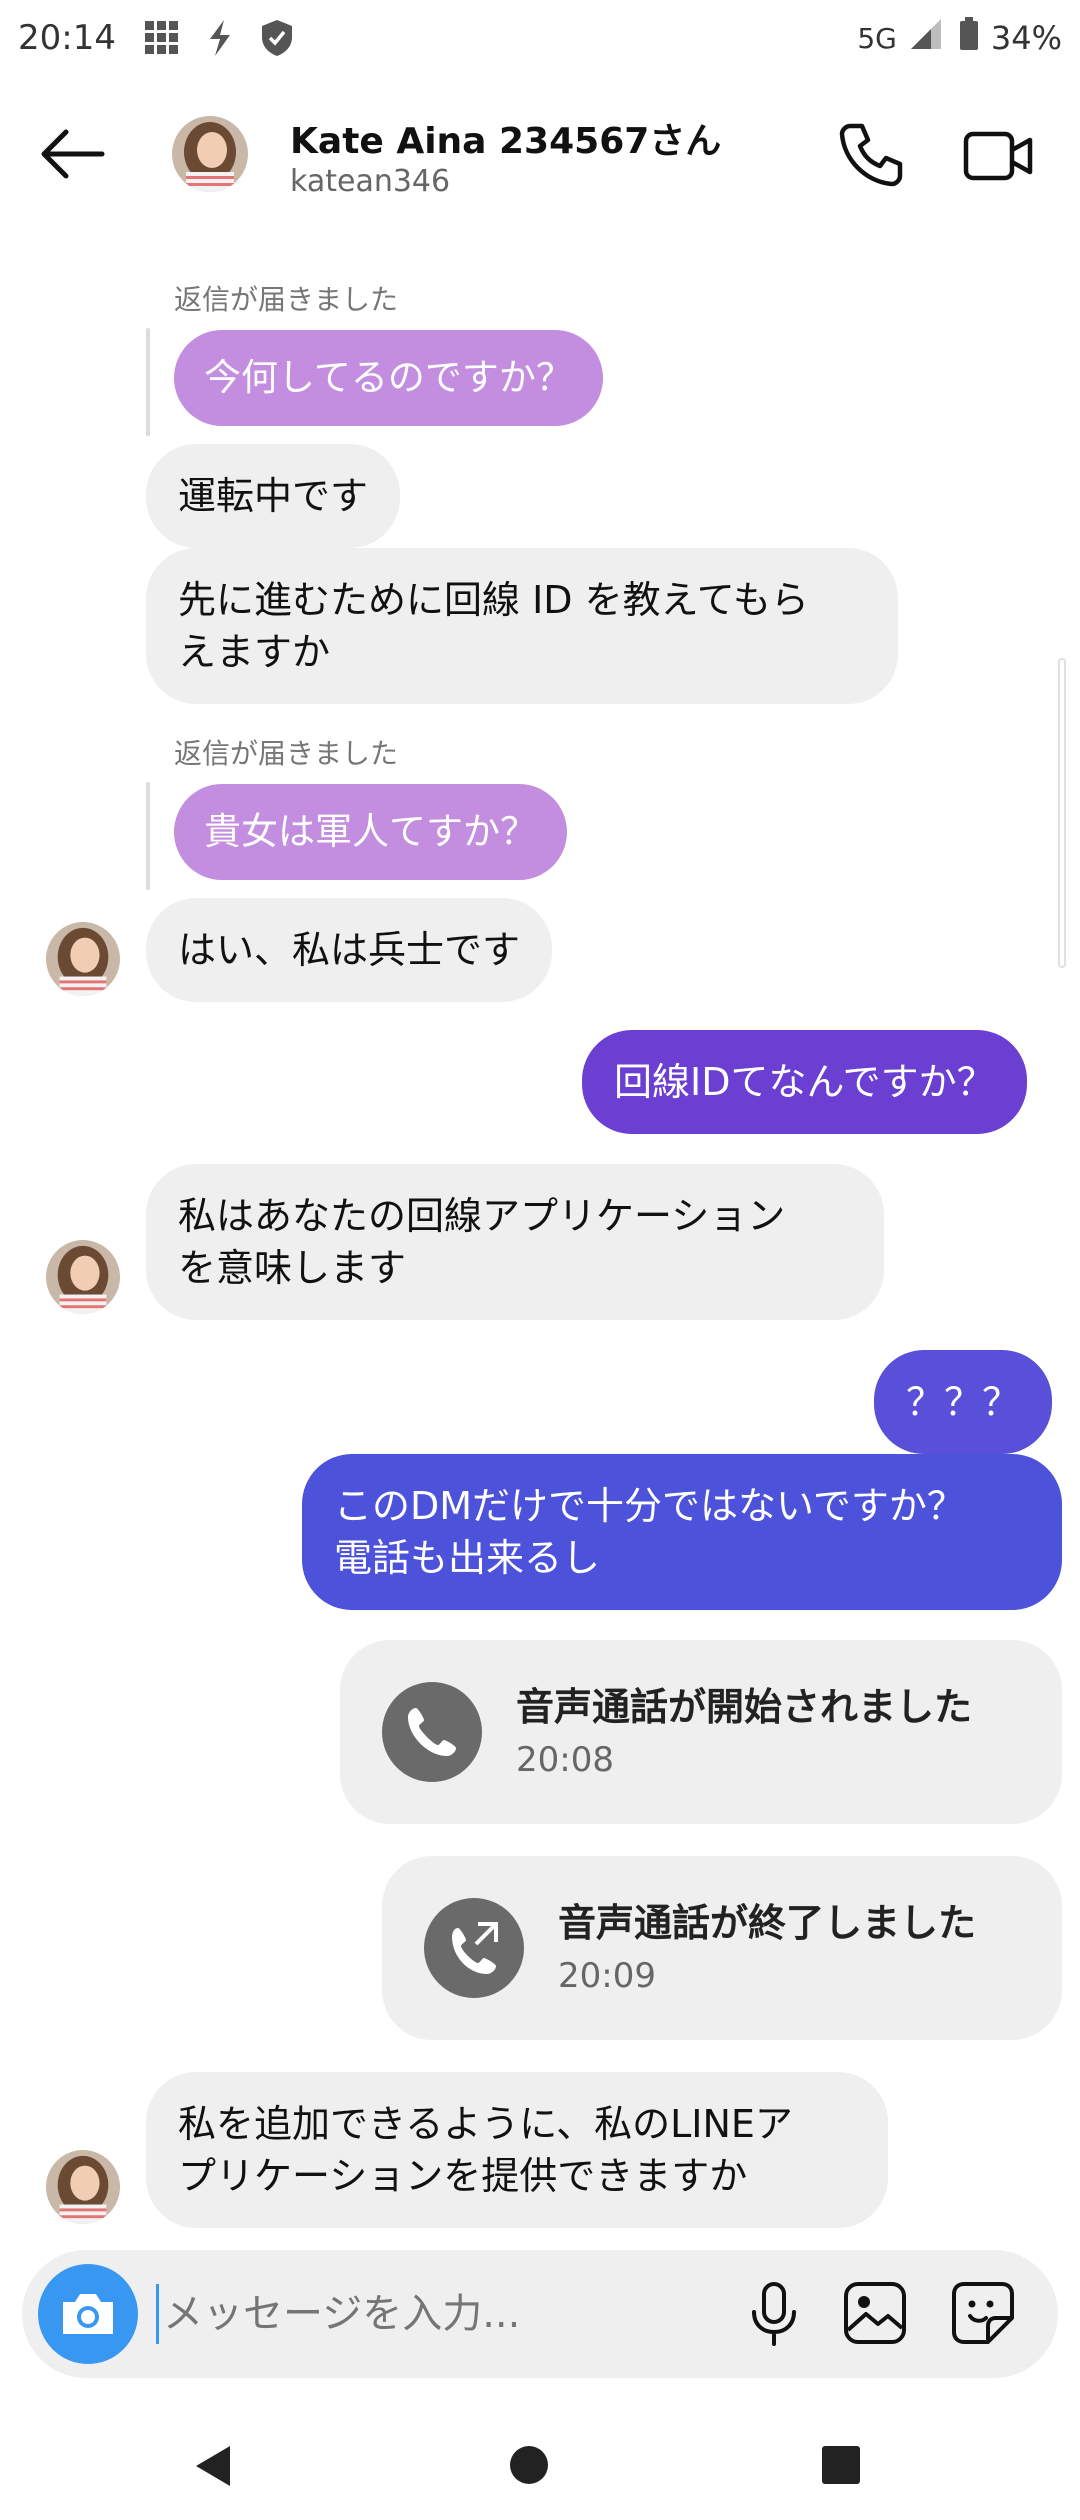 The height and width of the screenshot is (2520, 1080). I want to click on video-call-button, so click(999, 156).